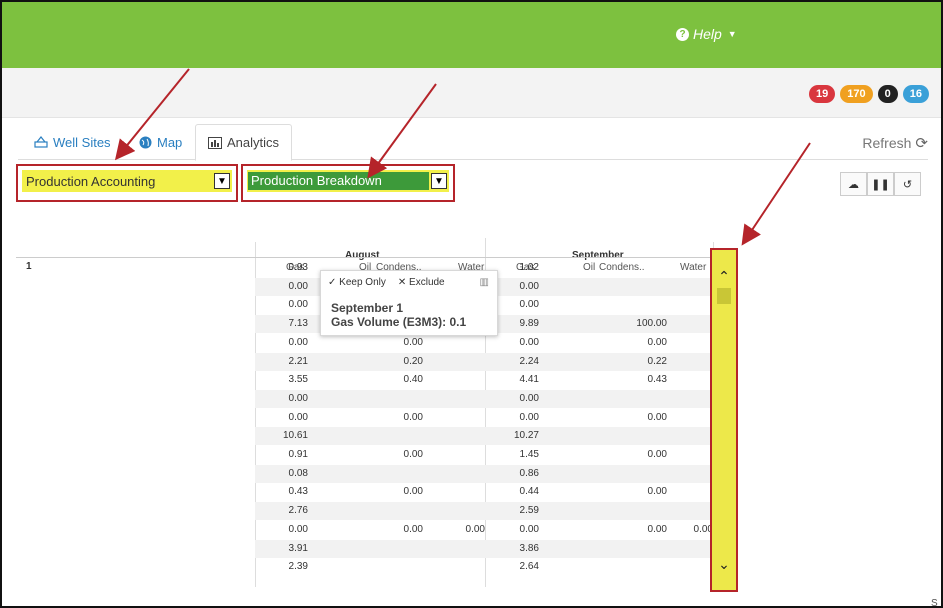 This screenshot has width=943, height=608. I want to click on table-cell: 0.93, so click(278, 267).